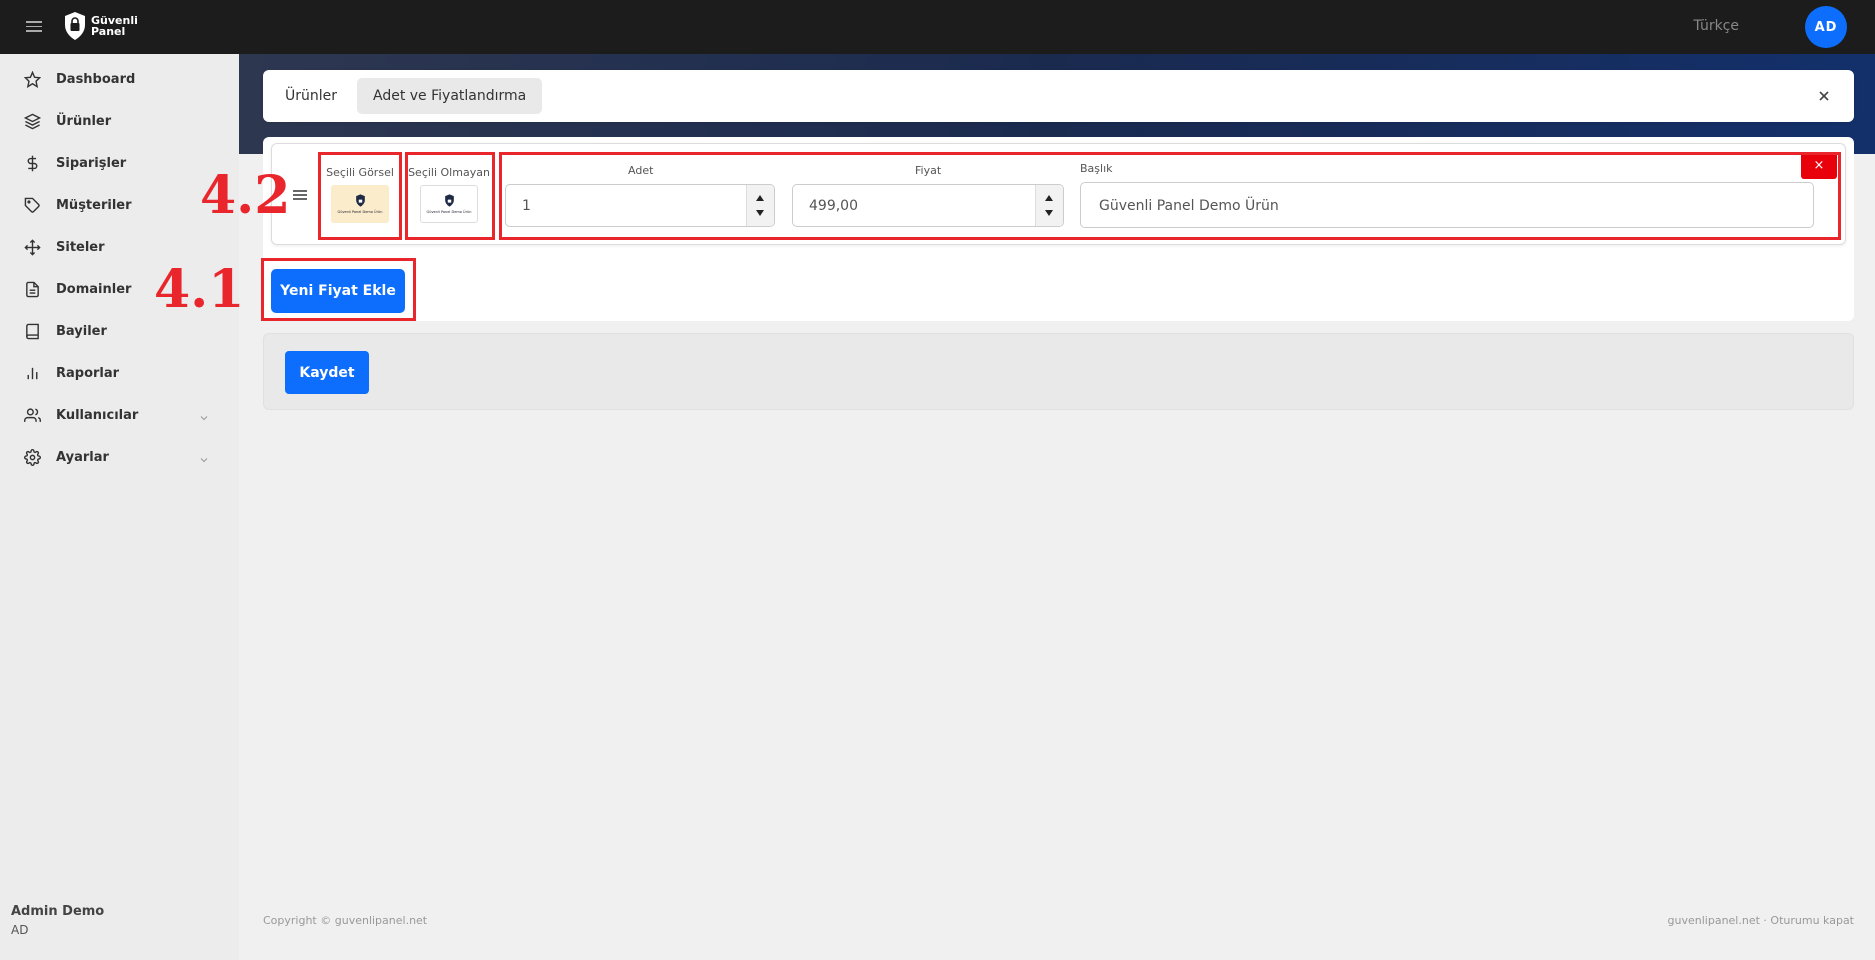  I want to click on save-button: Kaydet, so click(327, 372).